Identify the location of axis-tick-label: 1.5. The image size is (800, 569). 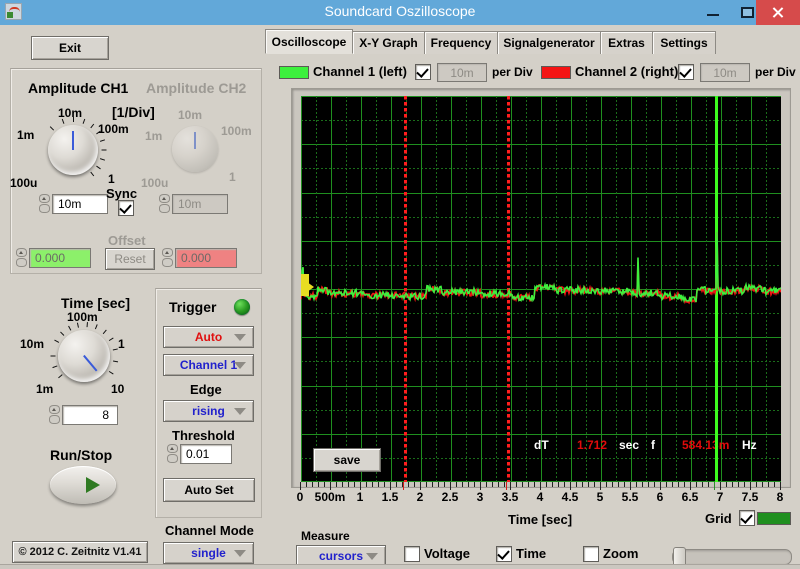
(390, 497).